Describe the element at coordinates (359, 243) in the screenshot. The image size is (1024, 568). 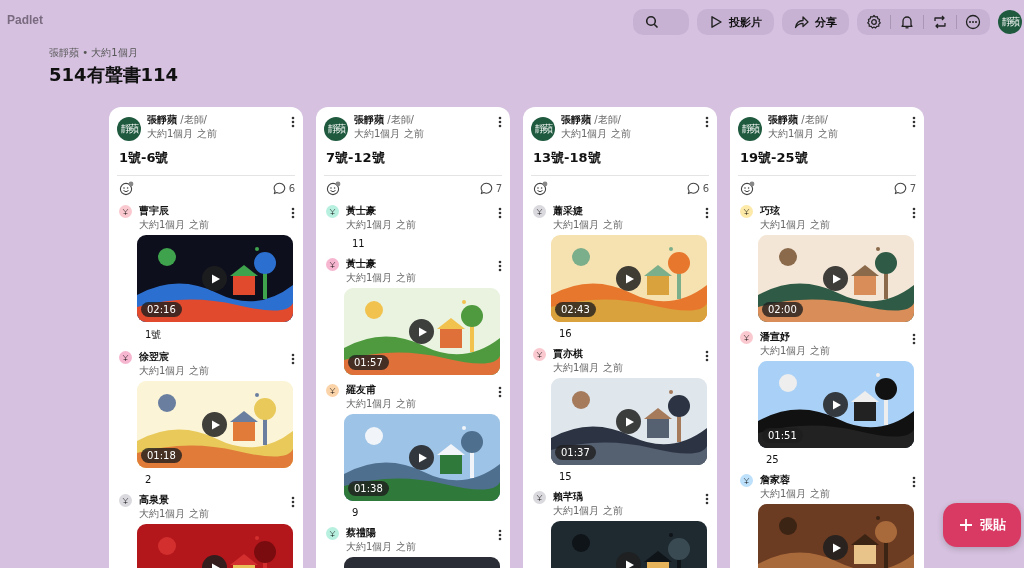
I see `post-caption: 11` at that location.